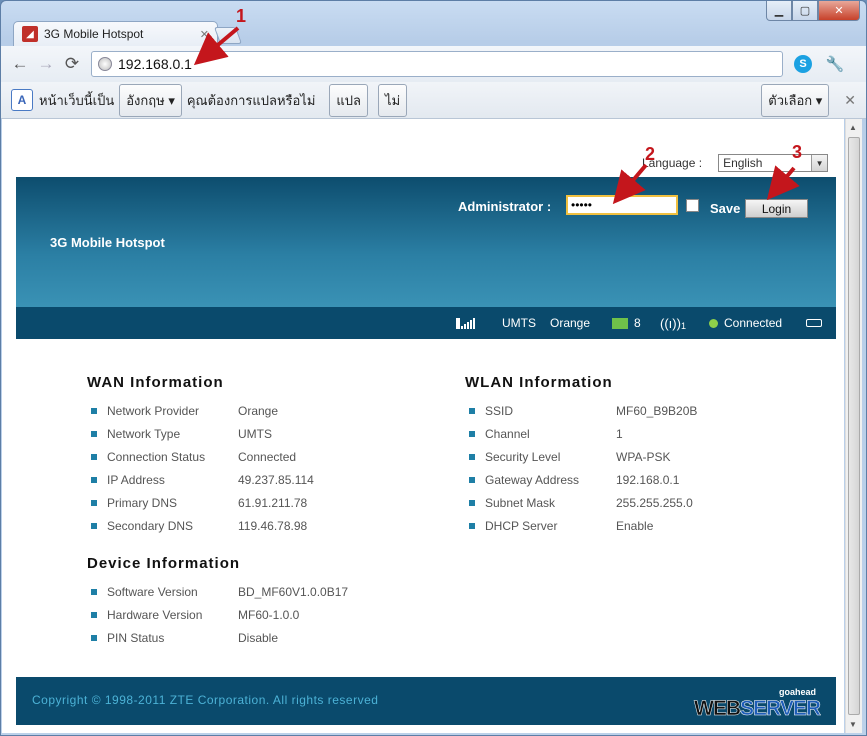 This screenshot has width=867, height=736. Describe the element at coordinates (217, 637) in the screenshot. I see `table-row: PIN Status Disable` at that location.